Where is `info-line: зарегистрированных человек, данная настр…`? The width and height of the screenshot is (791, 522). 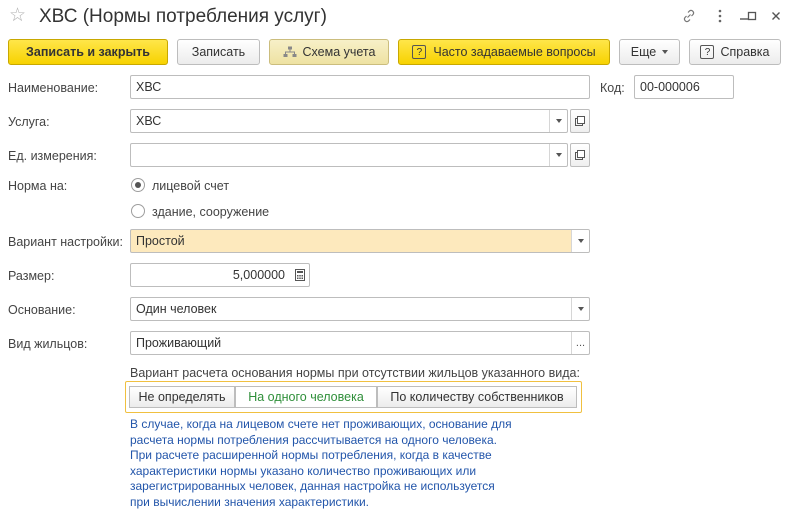 info-line: зарегистрированных человек, данная настр… is located at coordinates (312, 486).